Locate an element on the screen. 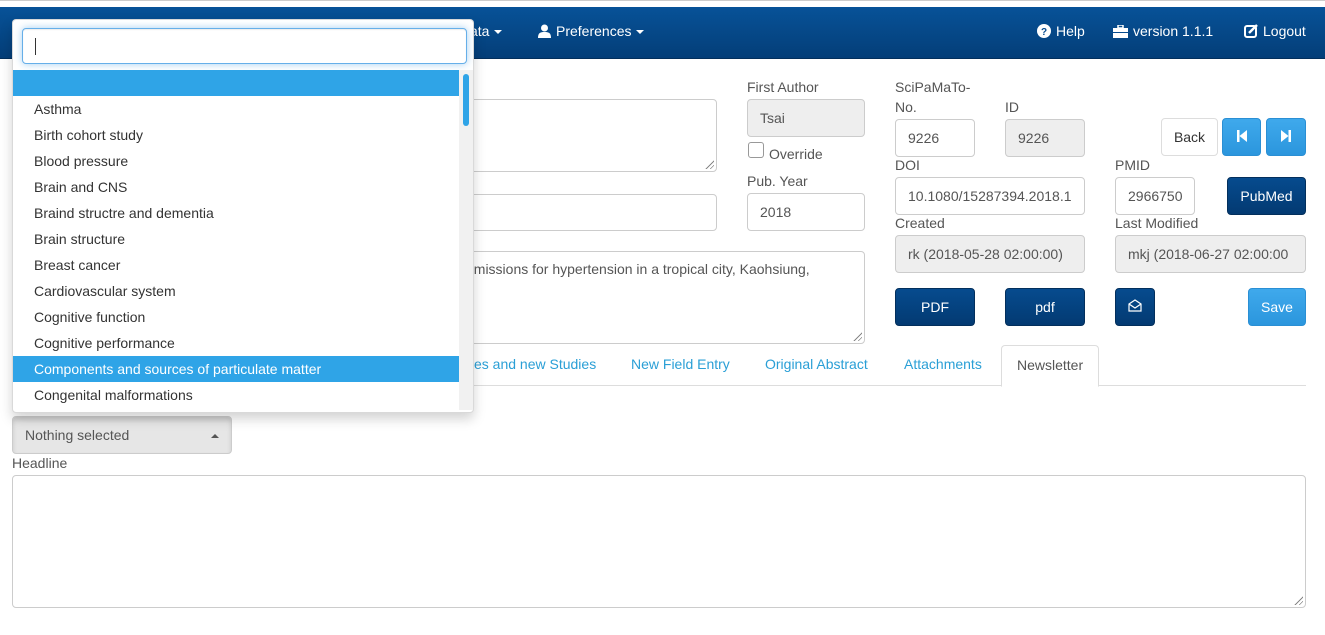 This screenshot has height=635, width=1325. edit-square-icon is located at coordinates (1251, 33).